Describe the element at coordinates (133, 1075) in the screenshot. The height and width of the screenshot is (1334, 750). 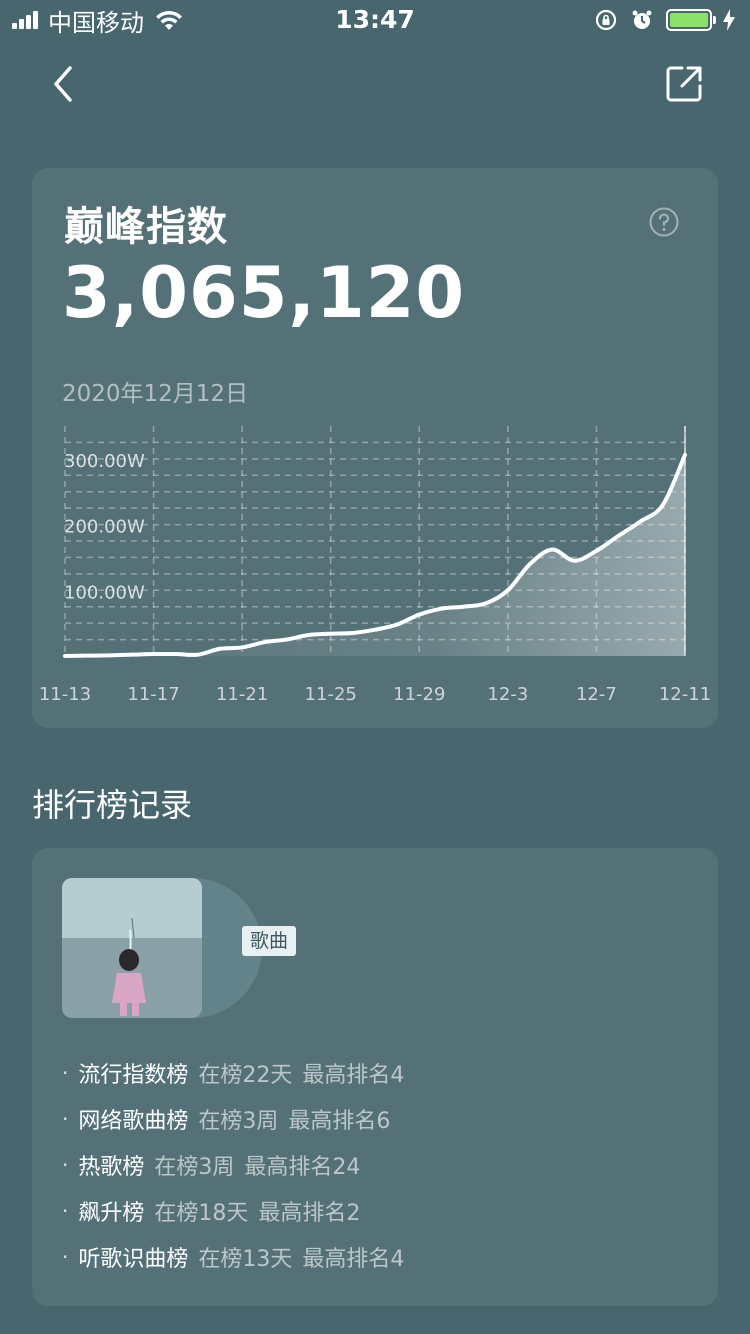
I see `rank-name: 流行指数榜` at that location.